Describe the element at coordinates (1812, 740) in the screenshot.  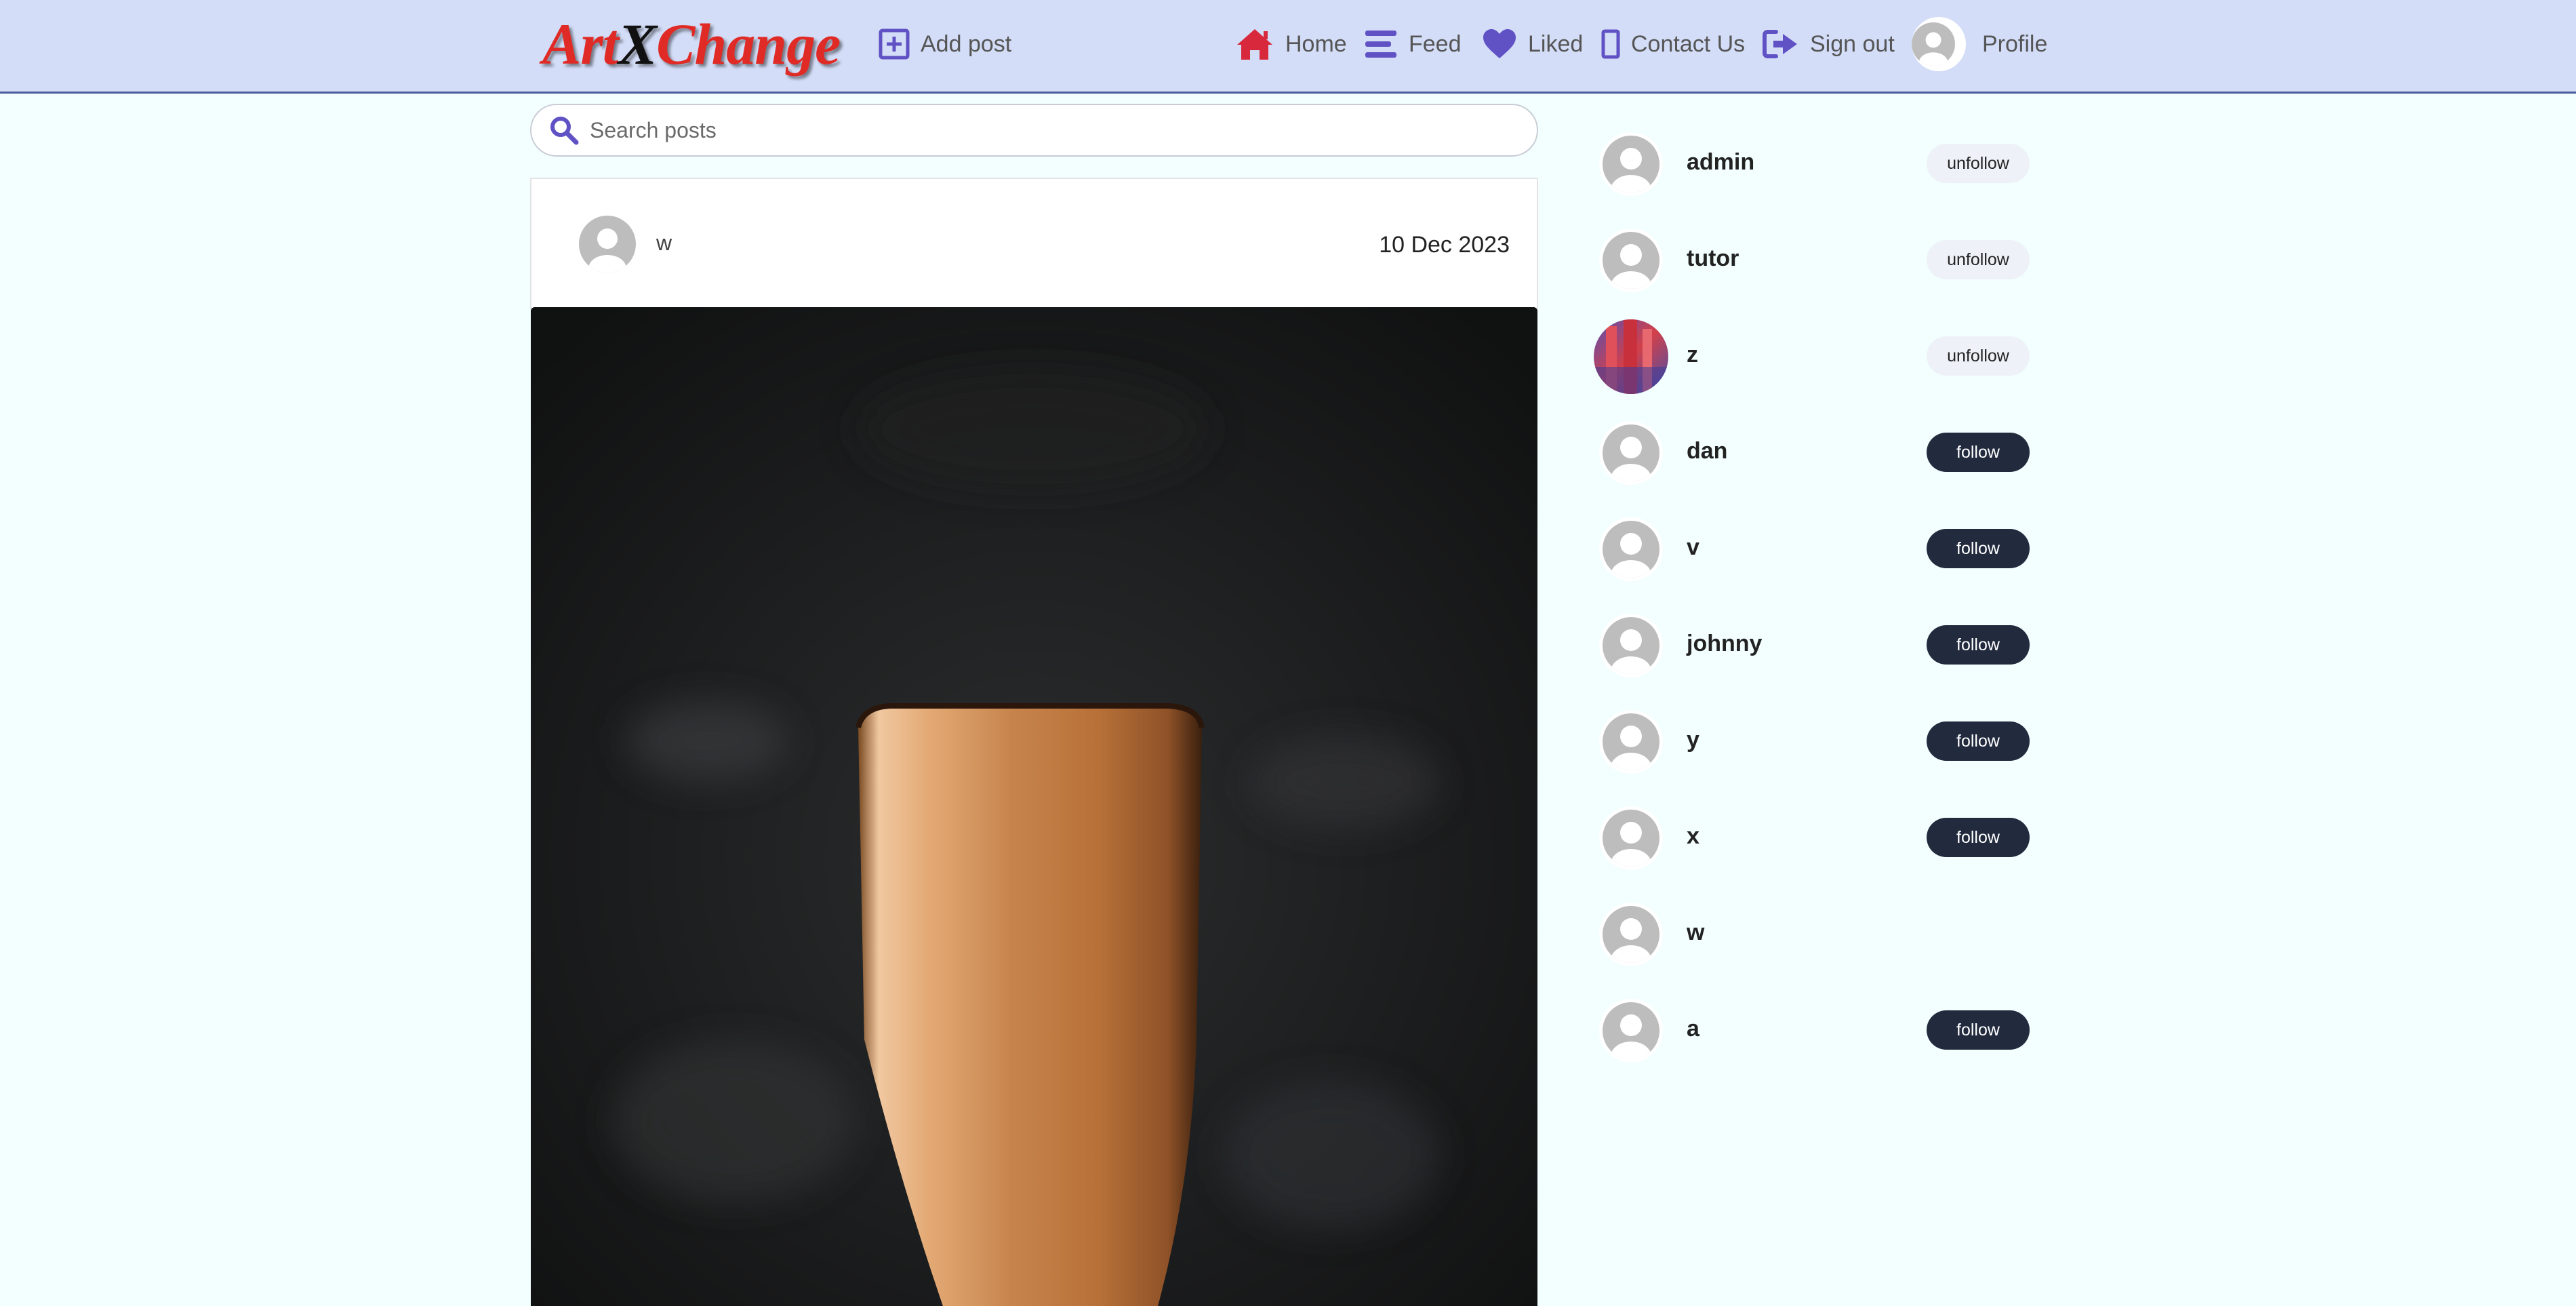
I see `user-row: y follow` at that location.